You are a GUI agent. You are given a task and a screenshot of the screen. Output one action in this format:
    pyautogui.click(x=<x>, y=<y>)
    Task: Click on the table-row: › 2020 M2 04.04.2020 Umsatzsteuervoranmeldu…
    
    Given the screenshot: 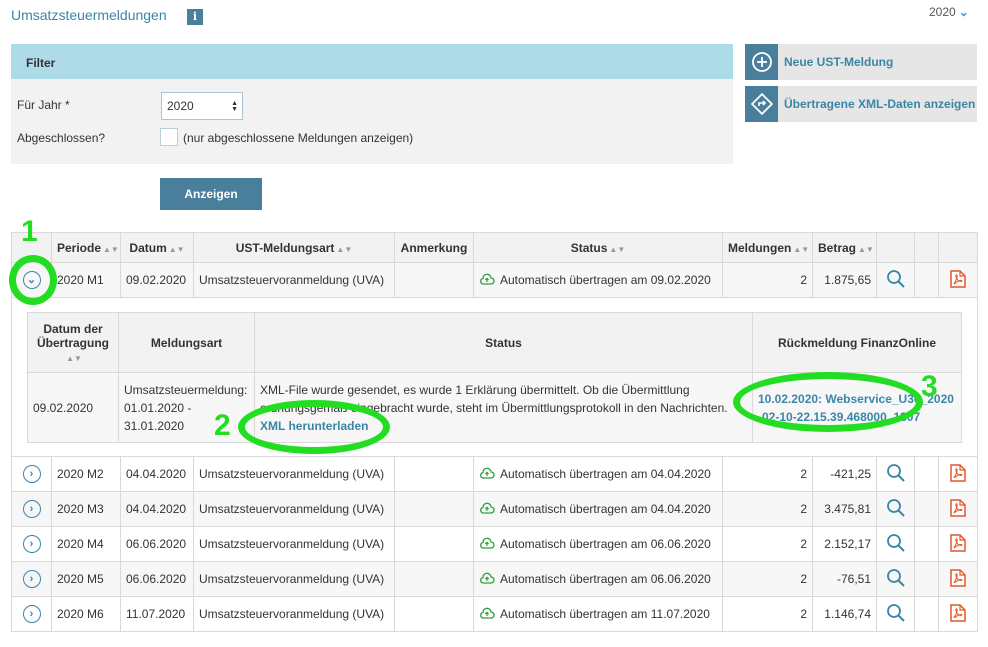 What is the action you would take?
    pyautogui.click(x=494, y=474)
    